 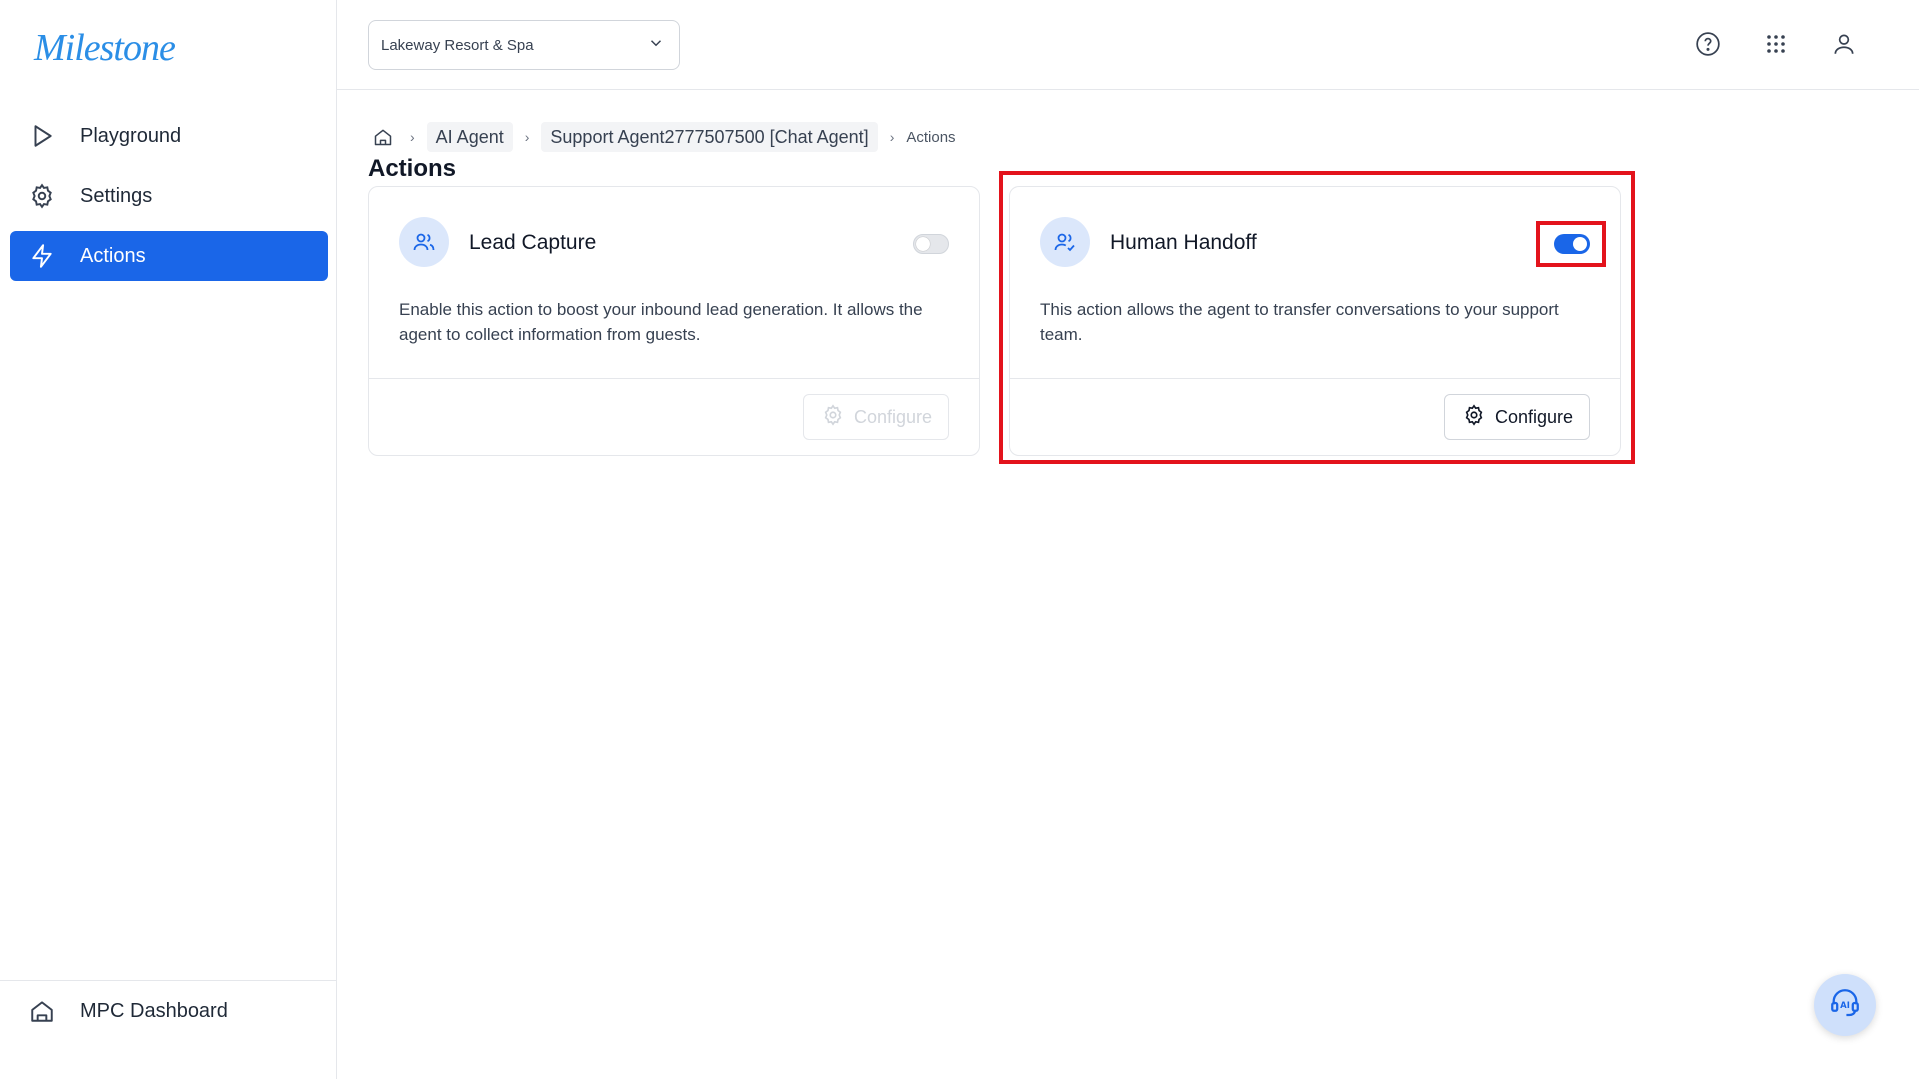 I want to click on human-handoff-toggle, so click(x=1572, y=244).